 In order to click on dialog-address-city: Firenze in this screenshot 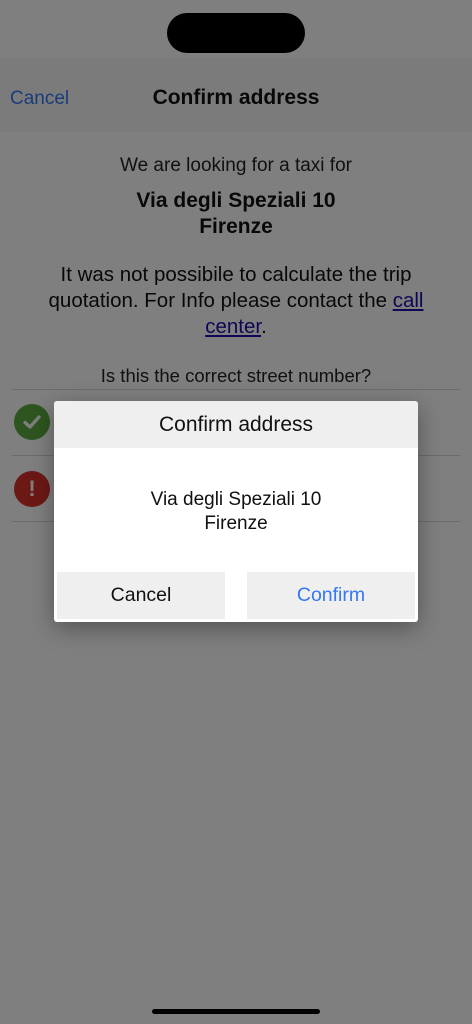, I will do `click(236, 523)`.